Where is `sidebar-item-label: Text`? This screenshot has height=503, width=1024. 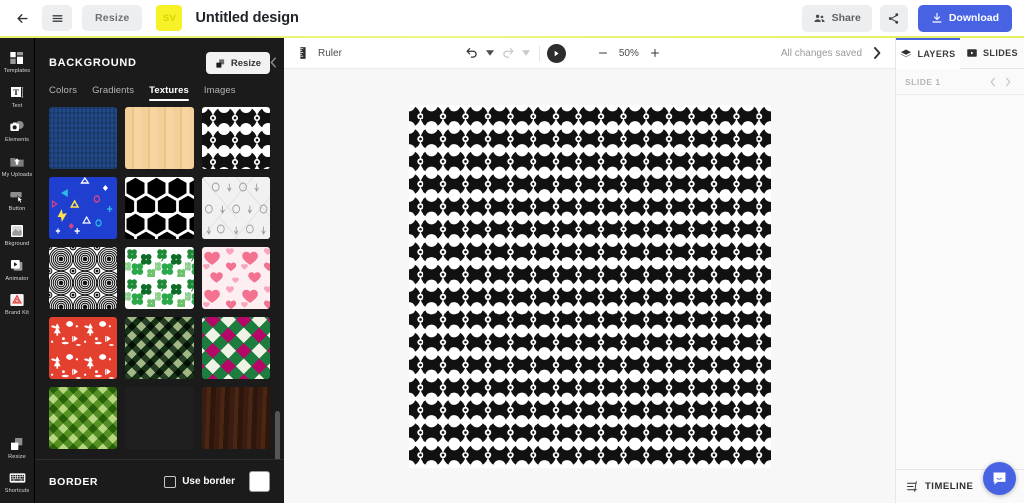
sidebar-item-label: Text is located at coordinates (17, 105).